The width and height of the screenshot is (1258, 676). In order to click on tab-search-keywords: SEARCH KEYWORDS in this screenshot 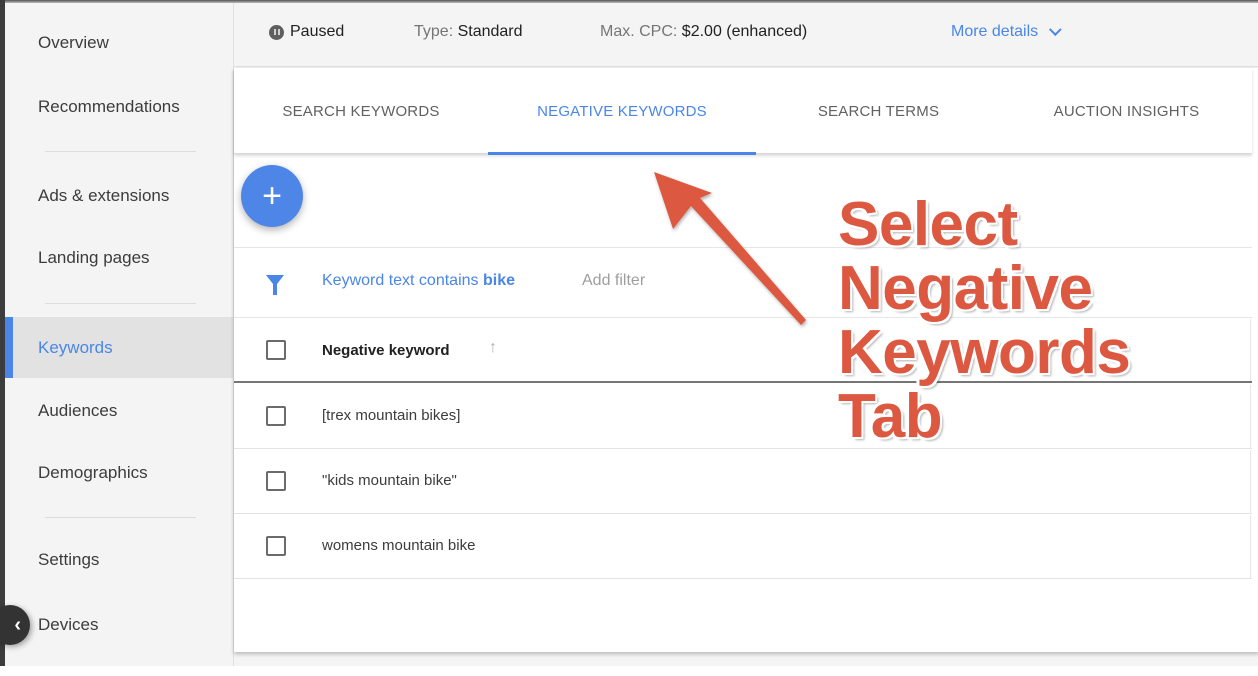, I will do `click(361, 111)`.